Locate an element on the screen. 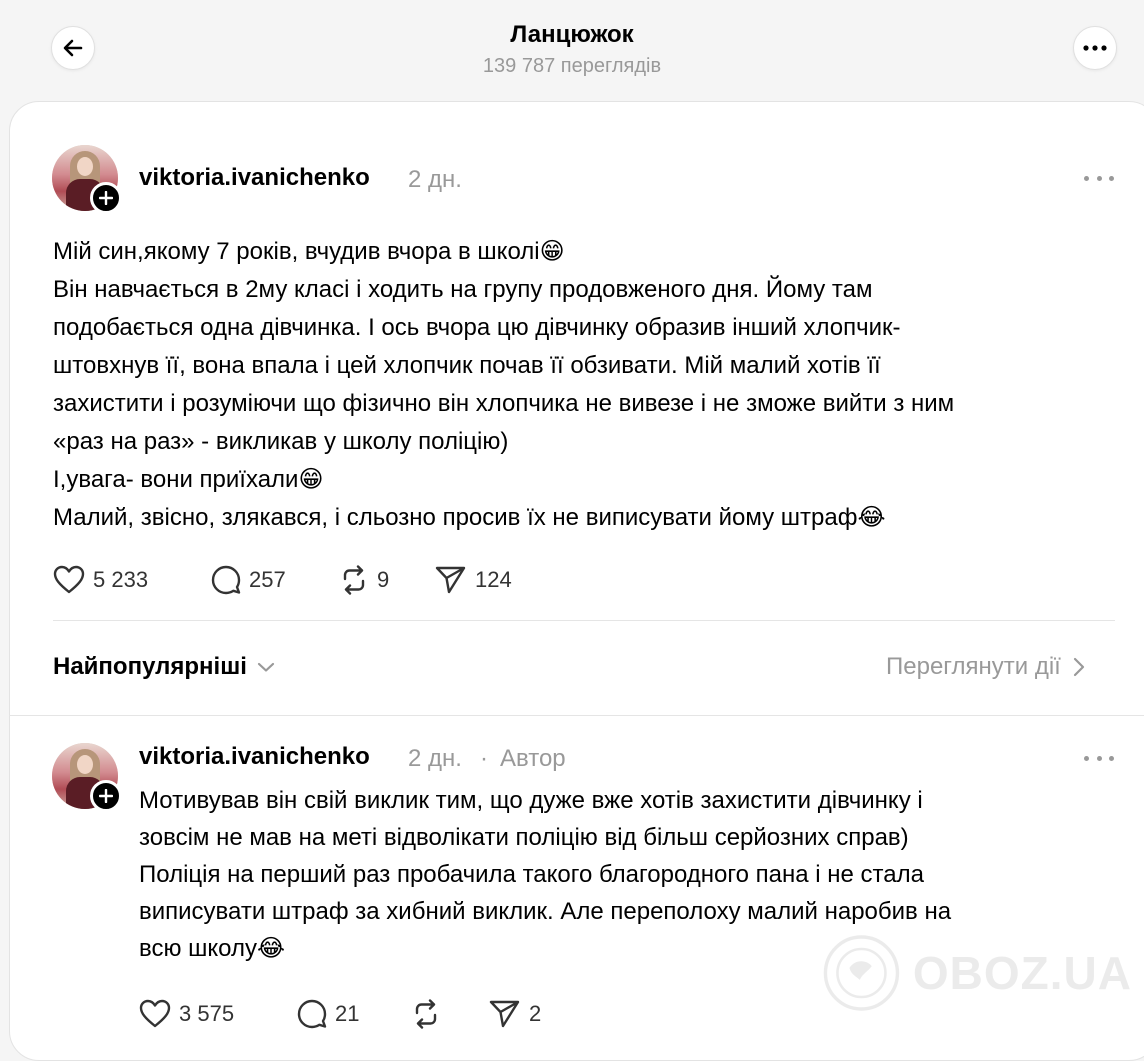  author-tag: Автор is located at coordinates (533, 758).